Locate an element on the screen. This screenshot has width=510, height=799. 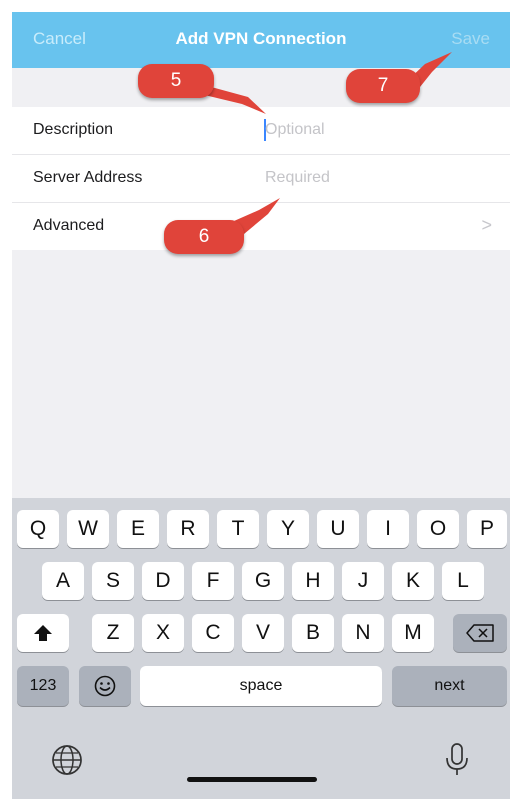
home-indicator is located at coordinates (252, 779).